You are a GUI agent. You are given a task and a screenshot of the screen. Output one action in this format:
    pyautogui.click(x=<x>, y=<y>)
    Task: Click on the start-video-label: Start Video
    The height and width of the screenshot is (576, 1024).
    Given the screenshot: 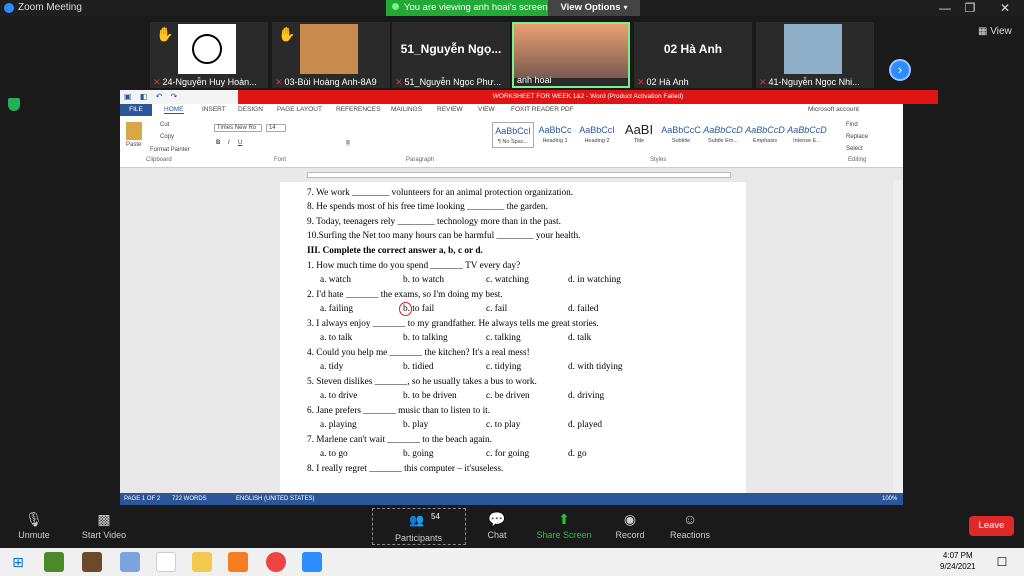 What is the action you would take?
    pyautogui.click(x=104, y=535)
    